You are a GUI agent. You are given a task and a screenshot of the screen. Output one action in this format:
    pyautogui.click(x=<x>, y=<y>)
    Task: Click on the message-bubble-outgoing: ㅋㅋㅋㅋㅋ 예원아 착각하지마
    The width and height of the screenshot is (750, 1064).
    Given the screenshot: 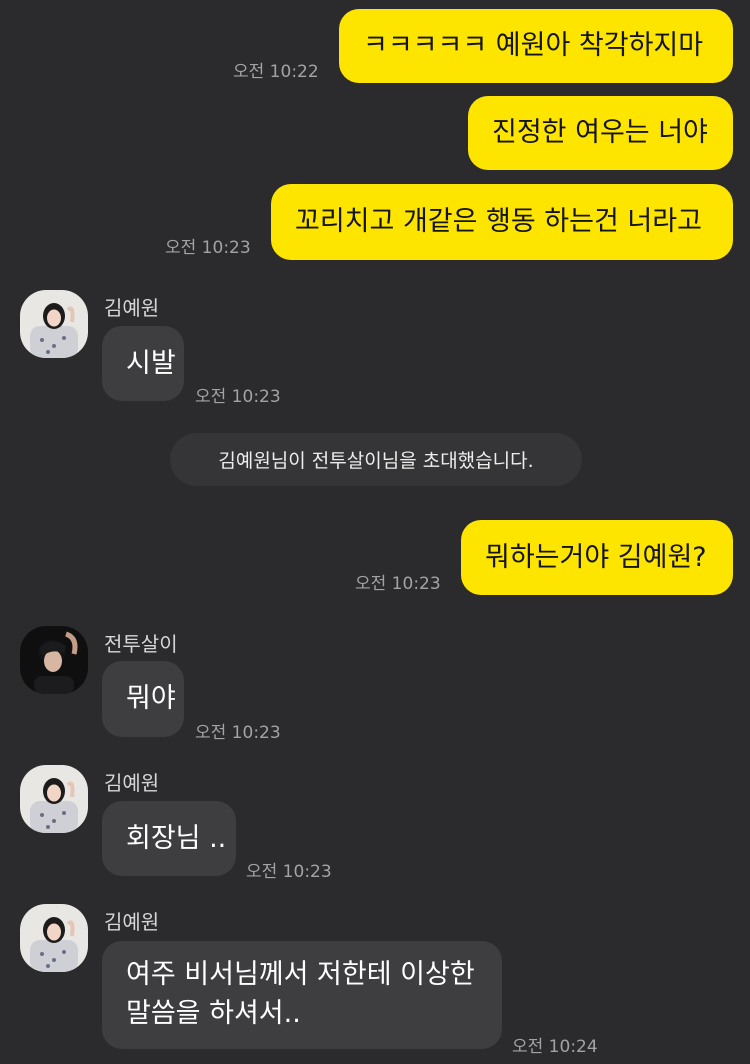 What is the action you would take?
    pyautogui.click(x=536, y=46)
    